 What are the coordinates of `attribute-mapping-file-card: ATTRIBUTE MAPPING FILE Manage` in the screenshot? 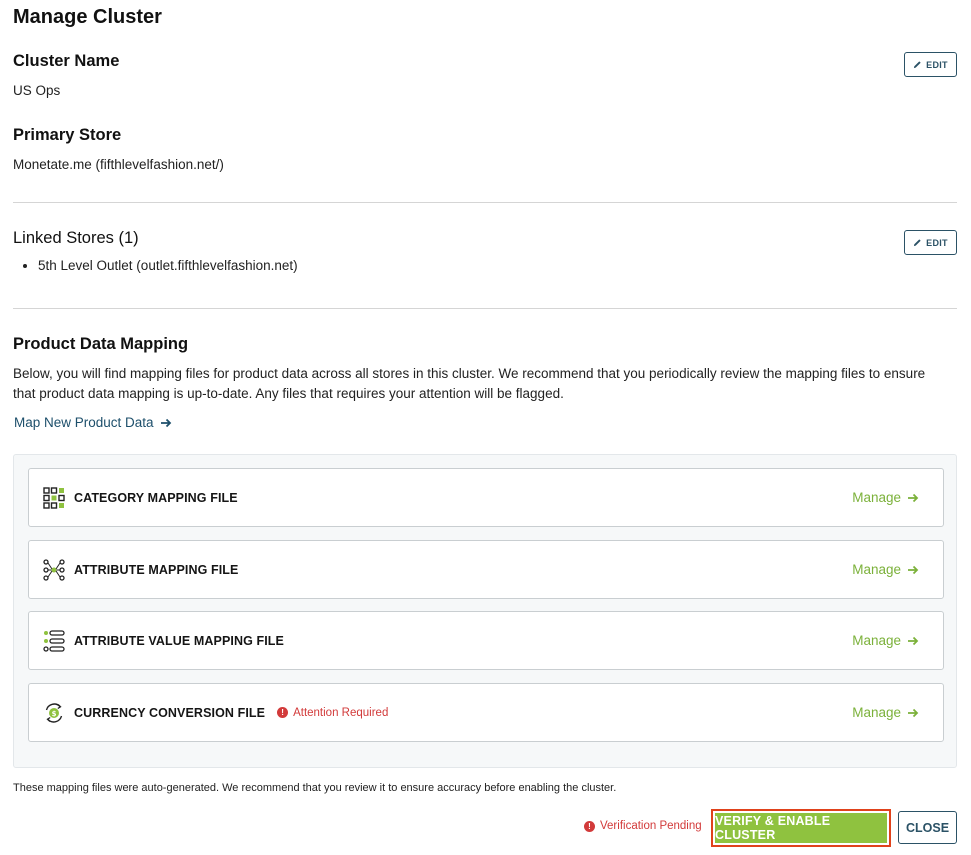 It's located at (486, 569).